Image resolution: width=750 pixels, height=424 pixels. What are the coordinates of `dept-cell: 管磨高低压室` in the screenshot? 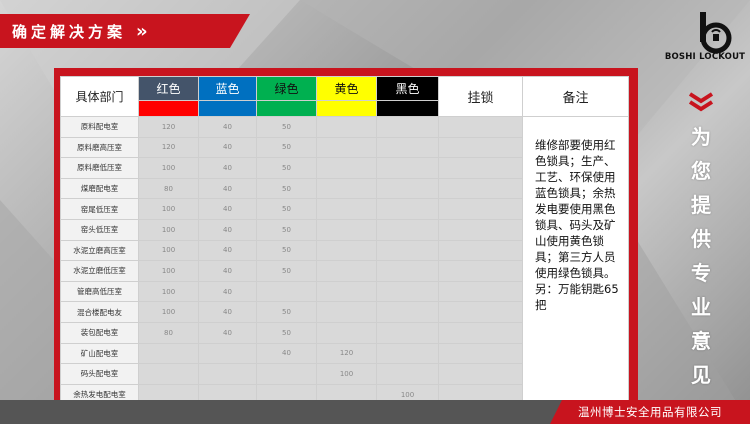 It's located at (99, 291).